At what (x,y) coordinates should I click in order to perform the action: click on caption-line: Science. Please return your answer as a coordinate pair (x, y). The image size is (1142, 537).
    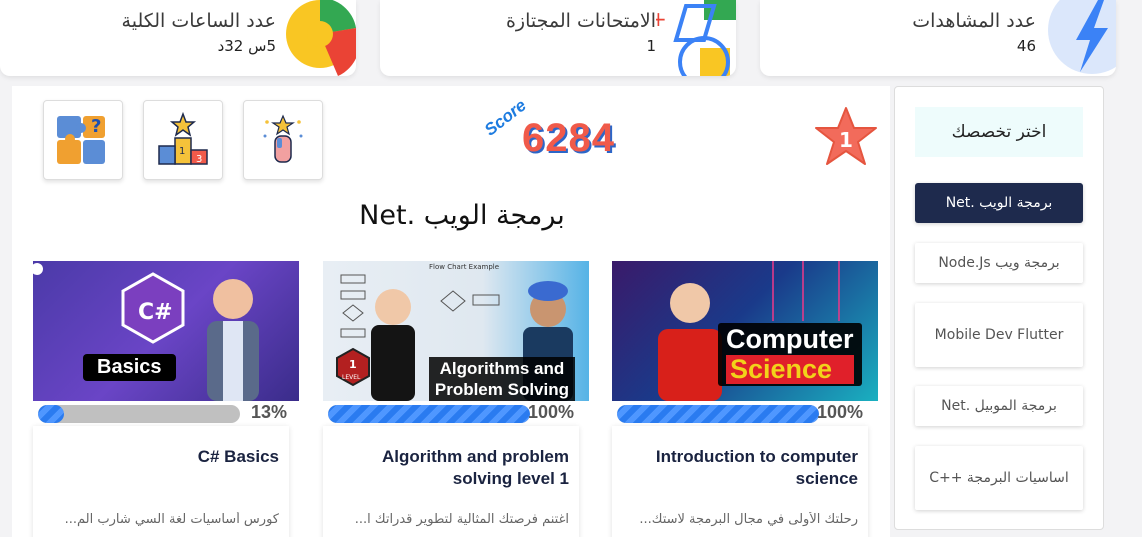
    Looking at the image, I should click on (790, 369).